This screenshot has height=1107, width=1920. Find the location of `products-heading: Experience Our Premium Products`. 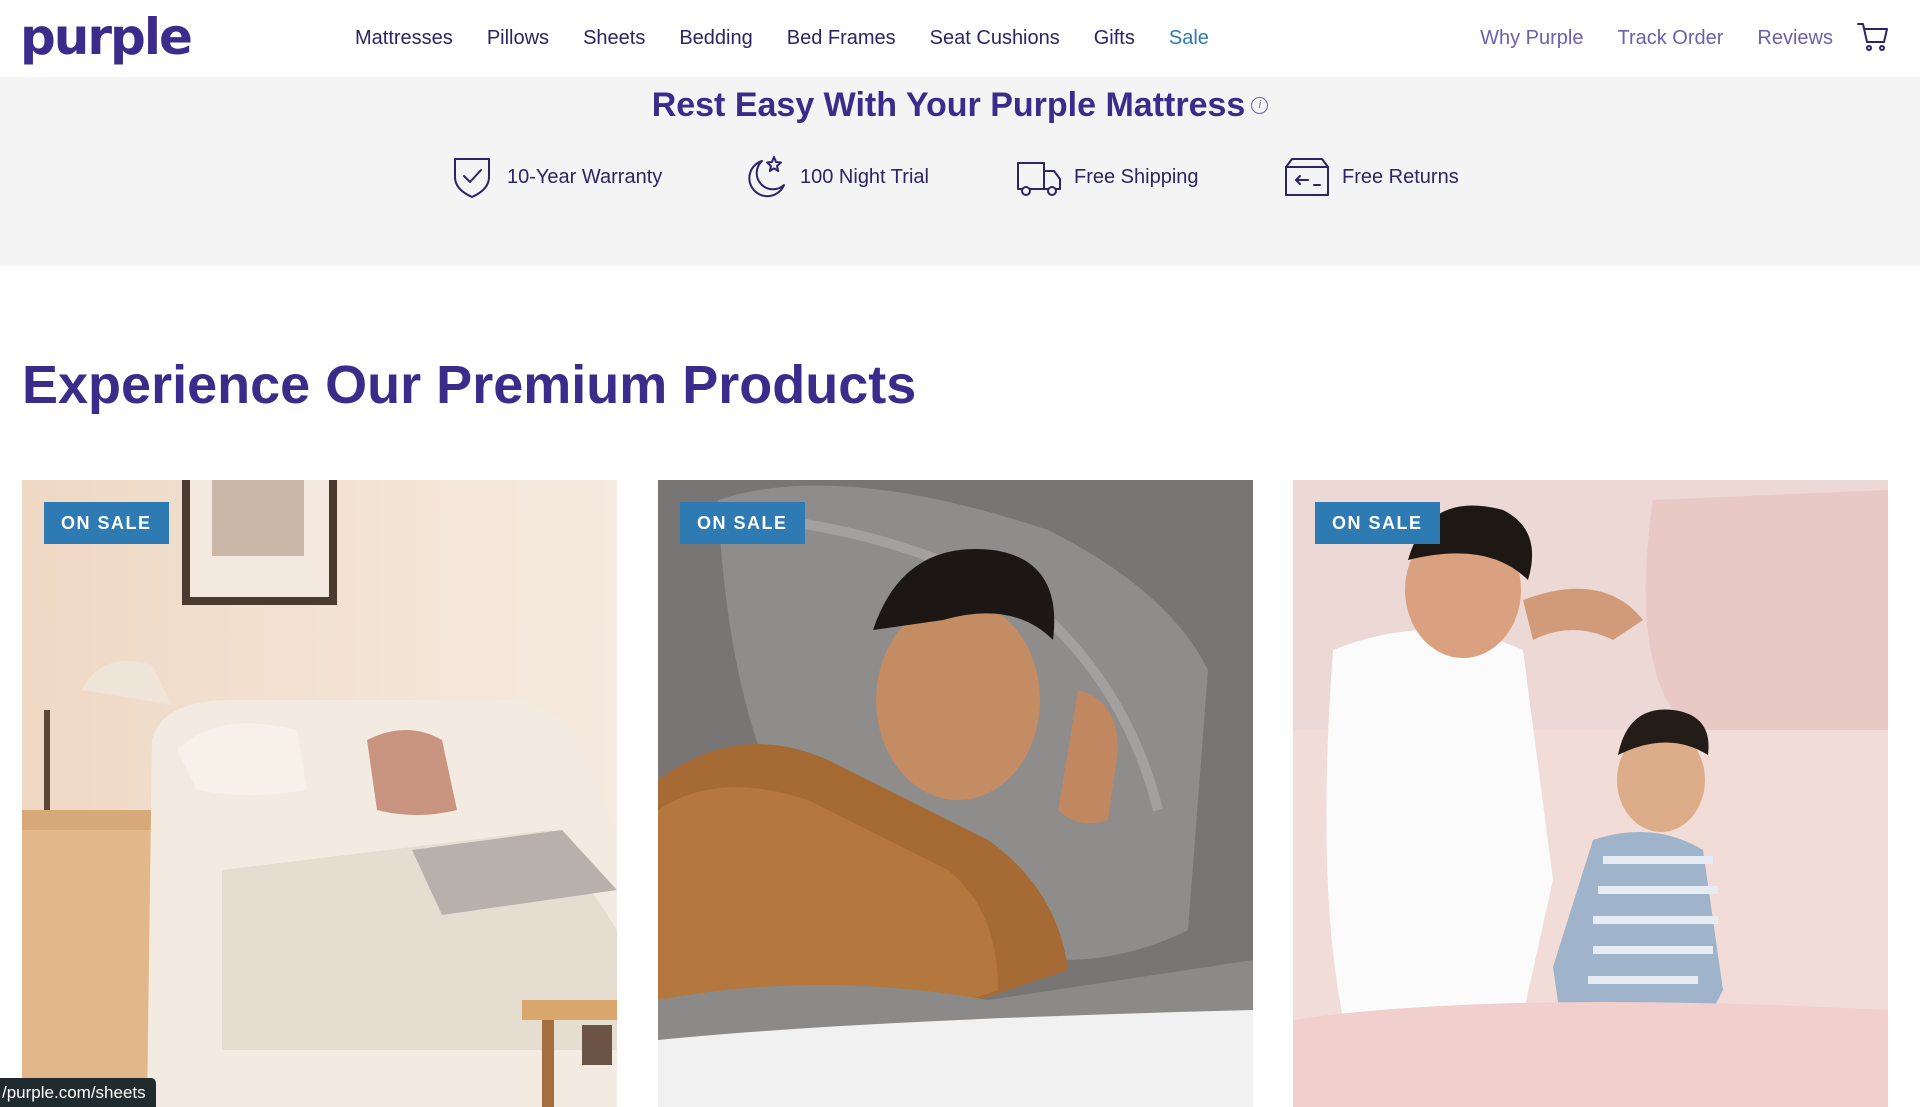

products-heading: Experience Our Premium Products is located at coordinates (469, 385).